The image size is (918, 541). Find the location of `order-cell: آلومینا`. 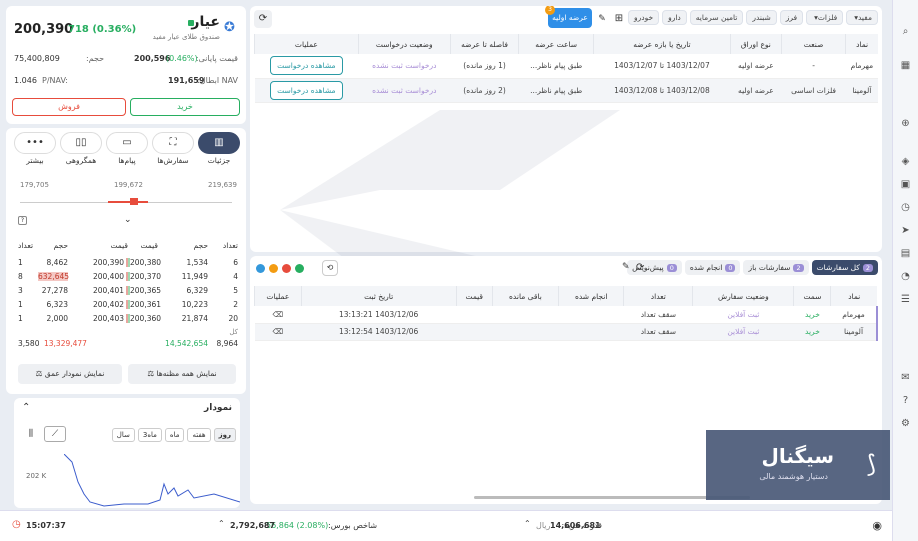

order-cell: آلومینا is located at coordinates (854, 331).